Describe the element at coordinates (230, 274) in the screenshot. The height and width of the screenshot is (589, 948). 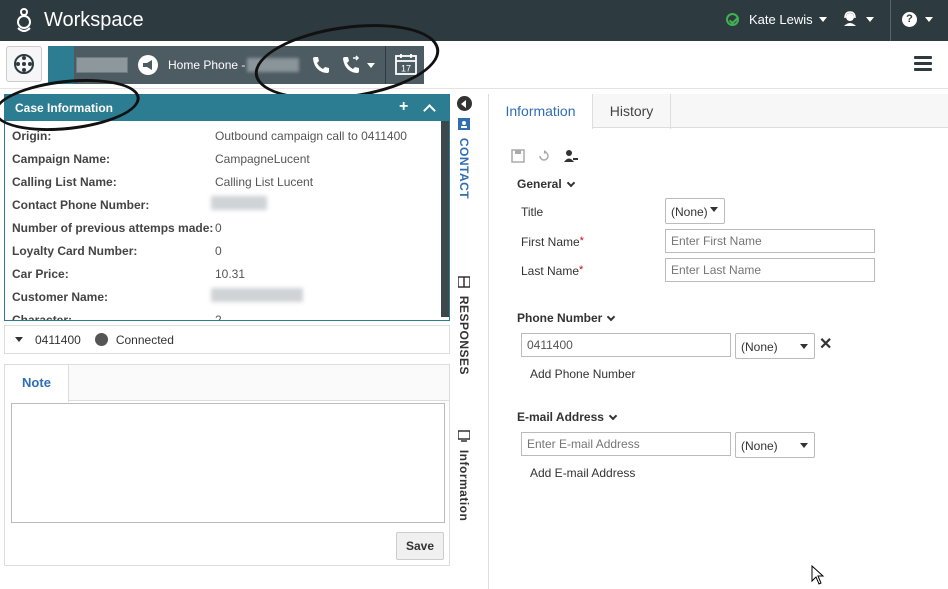
I see `case-data-value: 10.31` at that location.